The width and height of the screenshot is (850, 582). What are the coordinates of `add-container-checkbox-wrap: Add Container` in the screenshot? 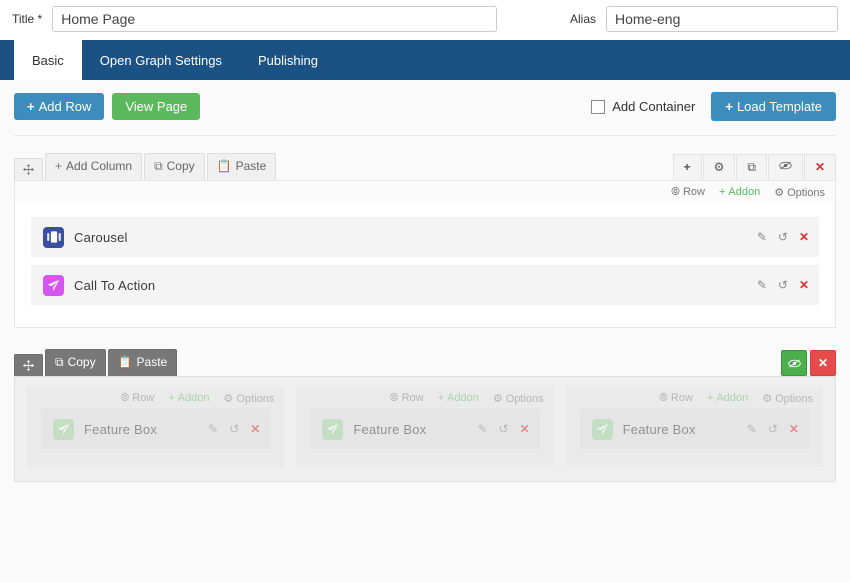 It's located at (643, 106).